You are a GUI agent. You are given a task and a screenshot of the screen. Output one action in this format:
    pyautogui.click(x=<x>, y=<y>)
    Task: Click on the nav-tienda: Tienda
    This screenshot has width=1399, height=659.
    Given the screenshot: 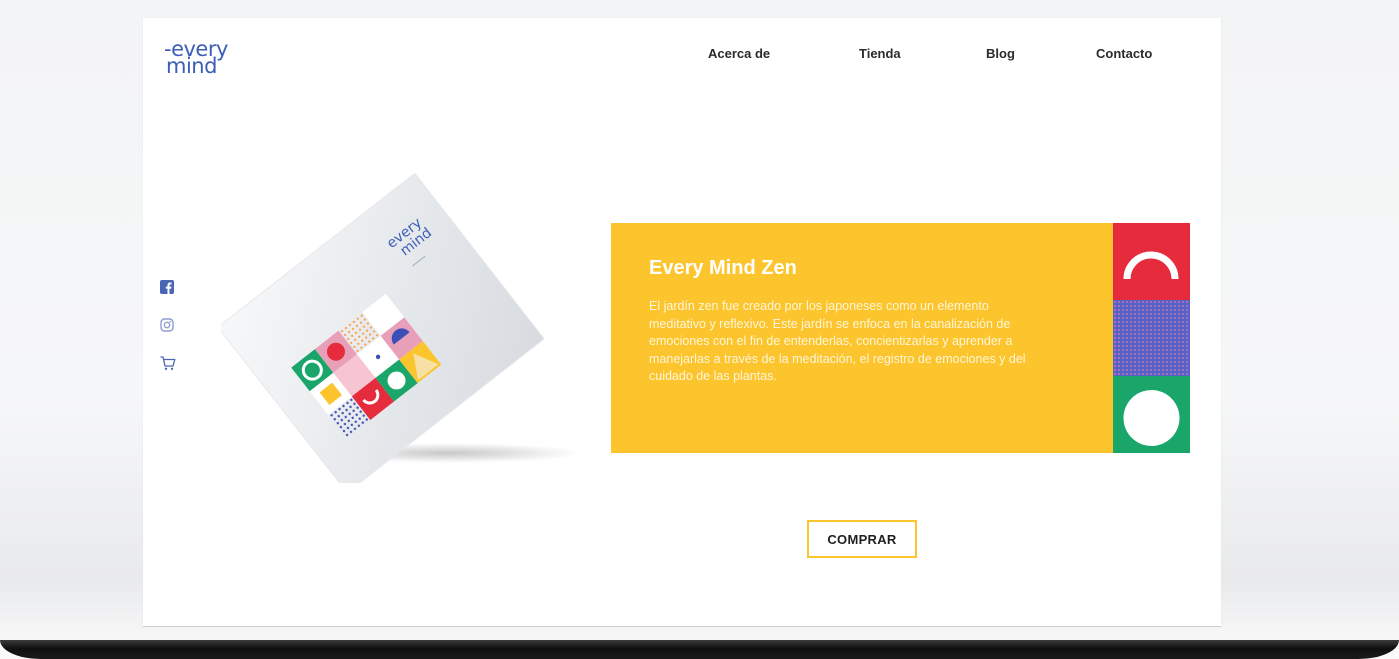 What is the action you would take?
    pyautogui.click(x=880, y=53)
    